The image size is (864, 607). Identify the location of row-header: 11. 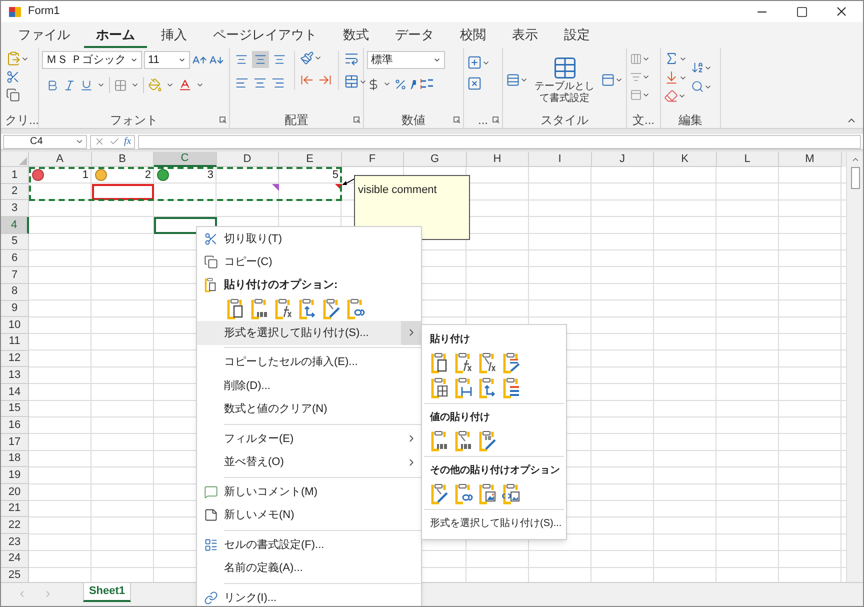
(15, 342).